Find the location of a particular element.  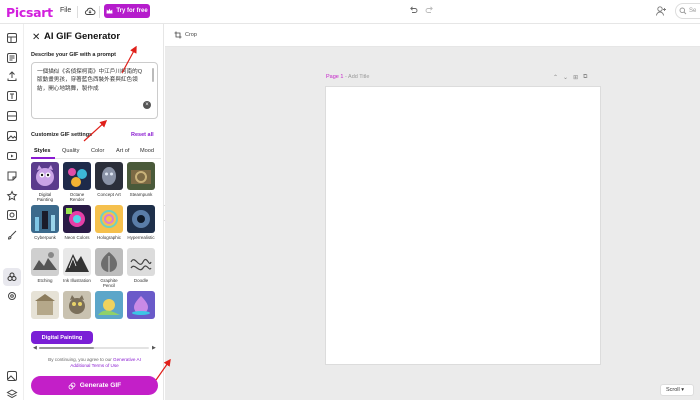

try-for-free-button: Try for free is located at coordinates (127, 11).